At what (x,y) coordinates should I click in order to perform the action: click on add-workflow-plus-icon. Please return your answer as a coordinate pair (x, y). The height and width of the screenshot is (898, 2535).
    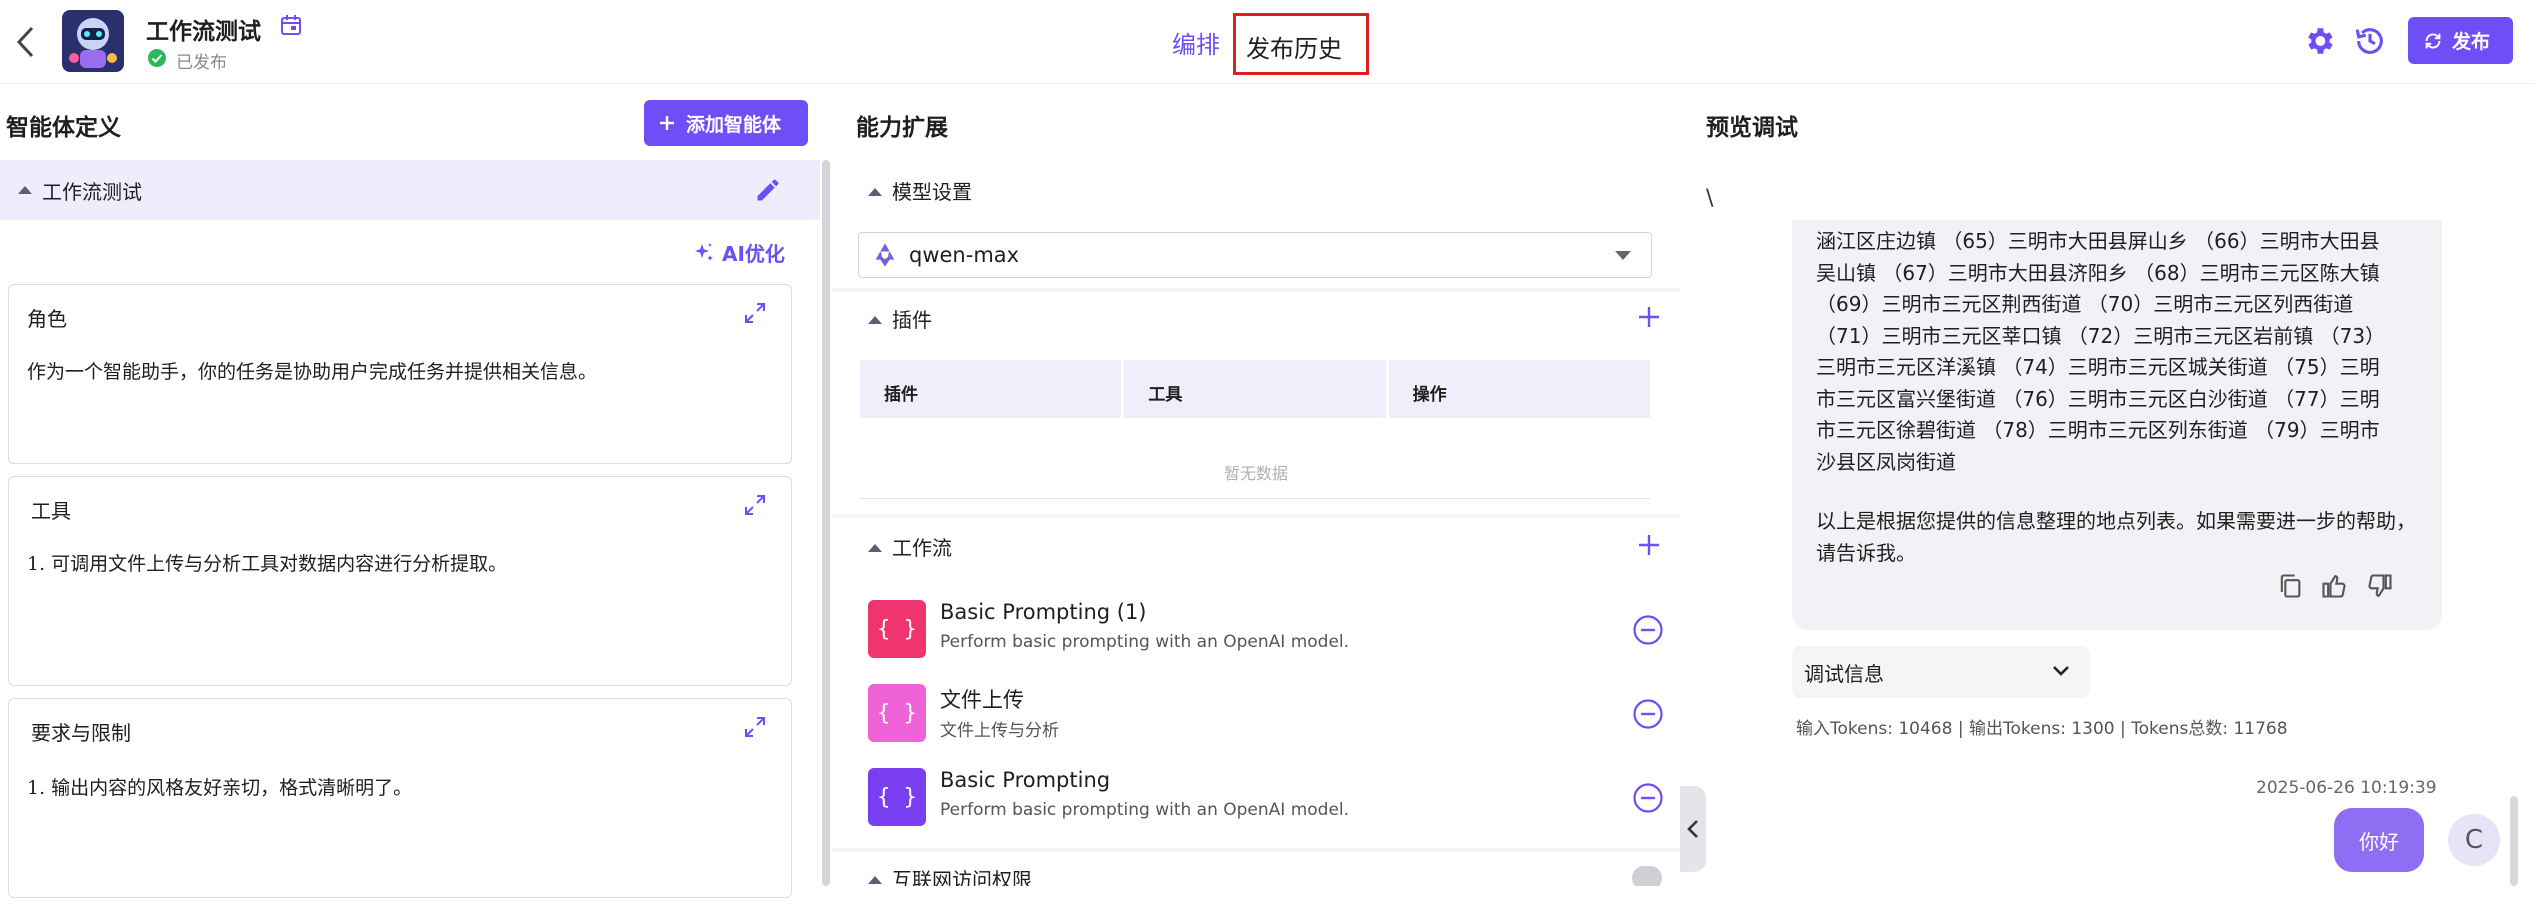
    Looking at the image, I should click on (1649, 545).